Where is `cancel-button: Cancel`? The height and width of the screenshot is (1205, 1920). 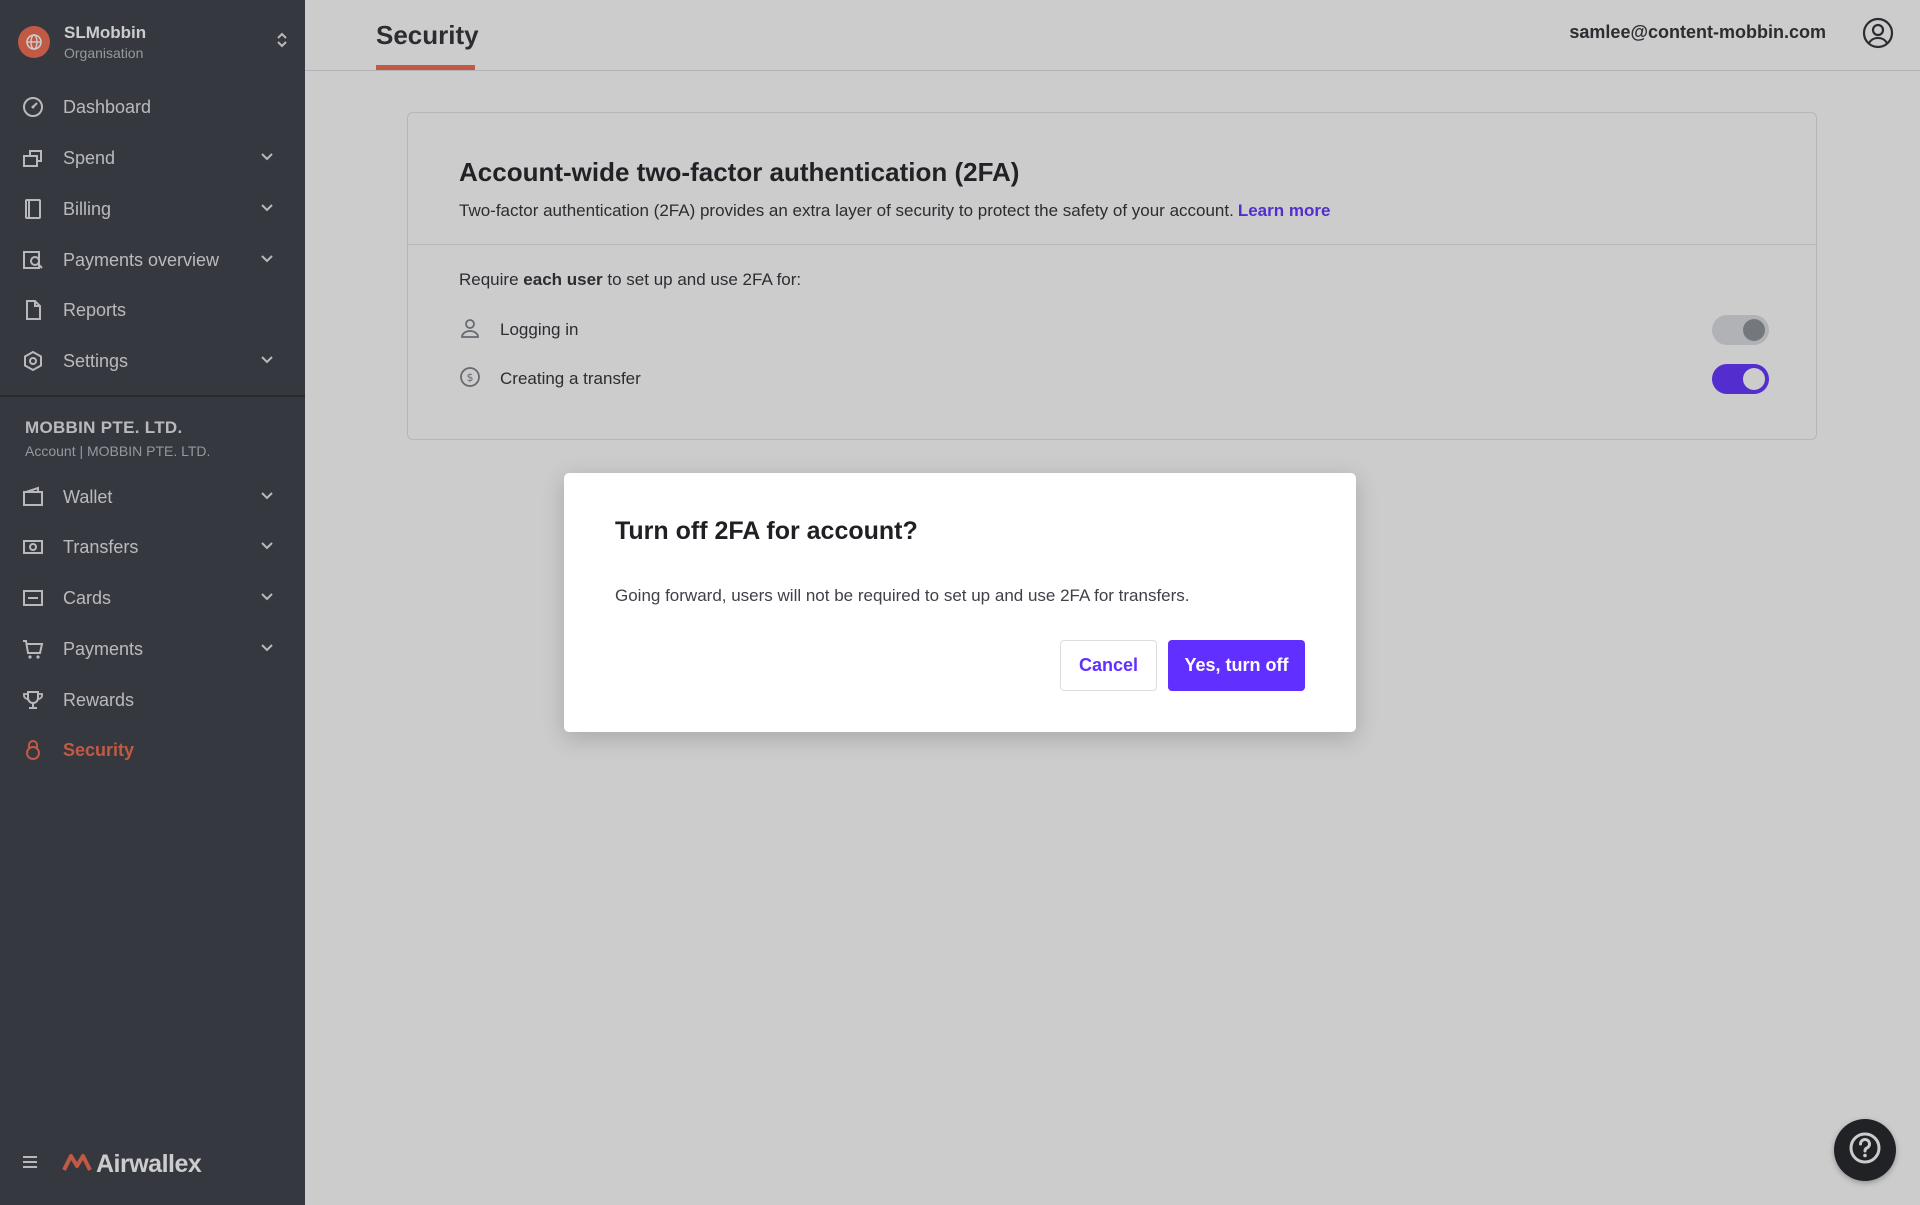
cancel-button: Cancel is located at coordinates (1108, 665).